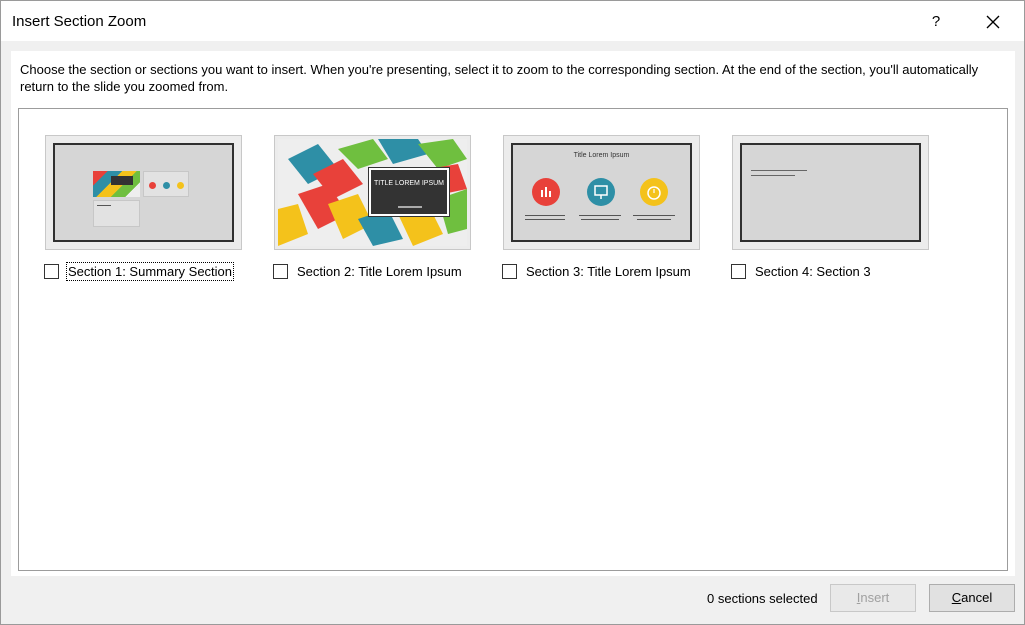 Image resolution: width=1025 pixels, height=625 pixels. Describe the element at coordinates (956, 597) in the screenshot. I see `cancel-access-key: C` at that location.